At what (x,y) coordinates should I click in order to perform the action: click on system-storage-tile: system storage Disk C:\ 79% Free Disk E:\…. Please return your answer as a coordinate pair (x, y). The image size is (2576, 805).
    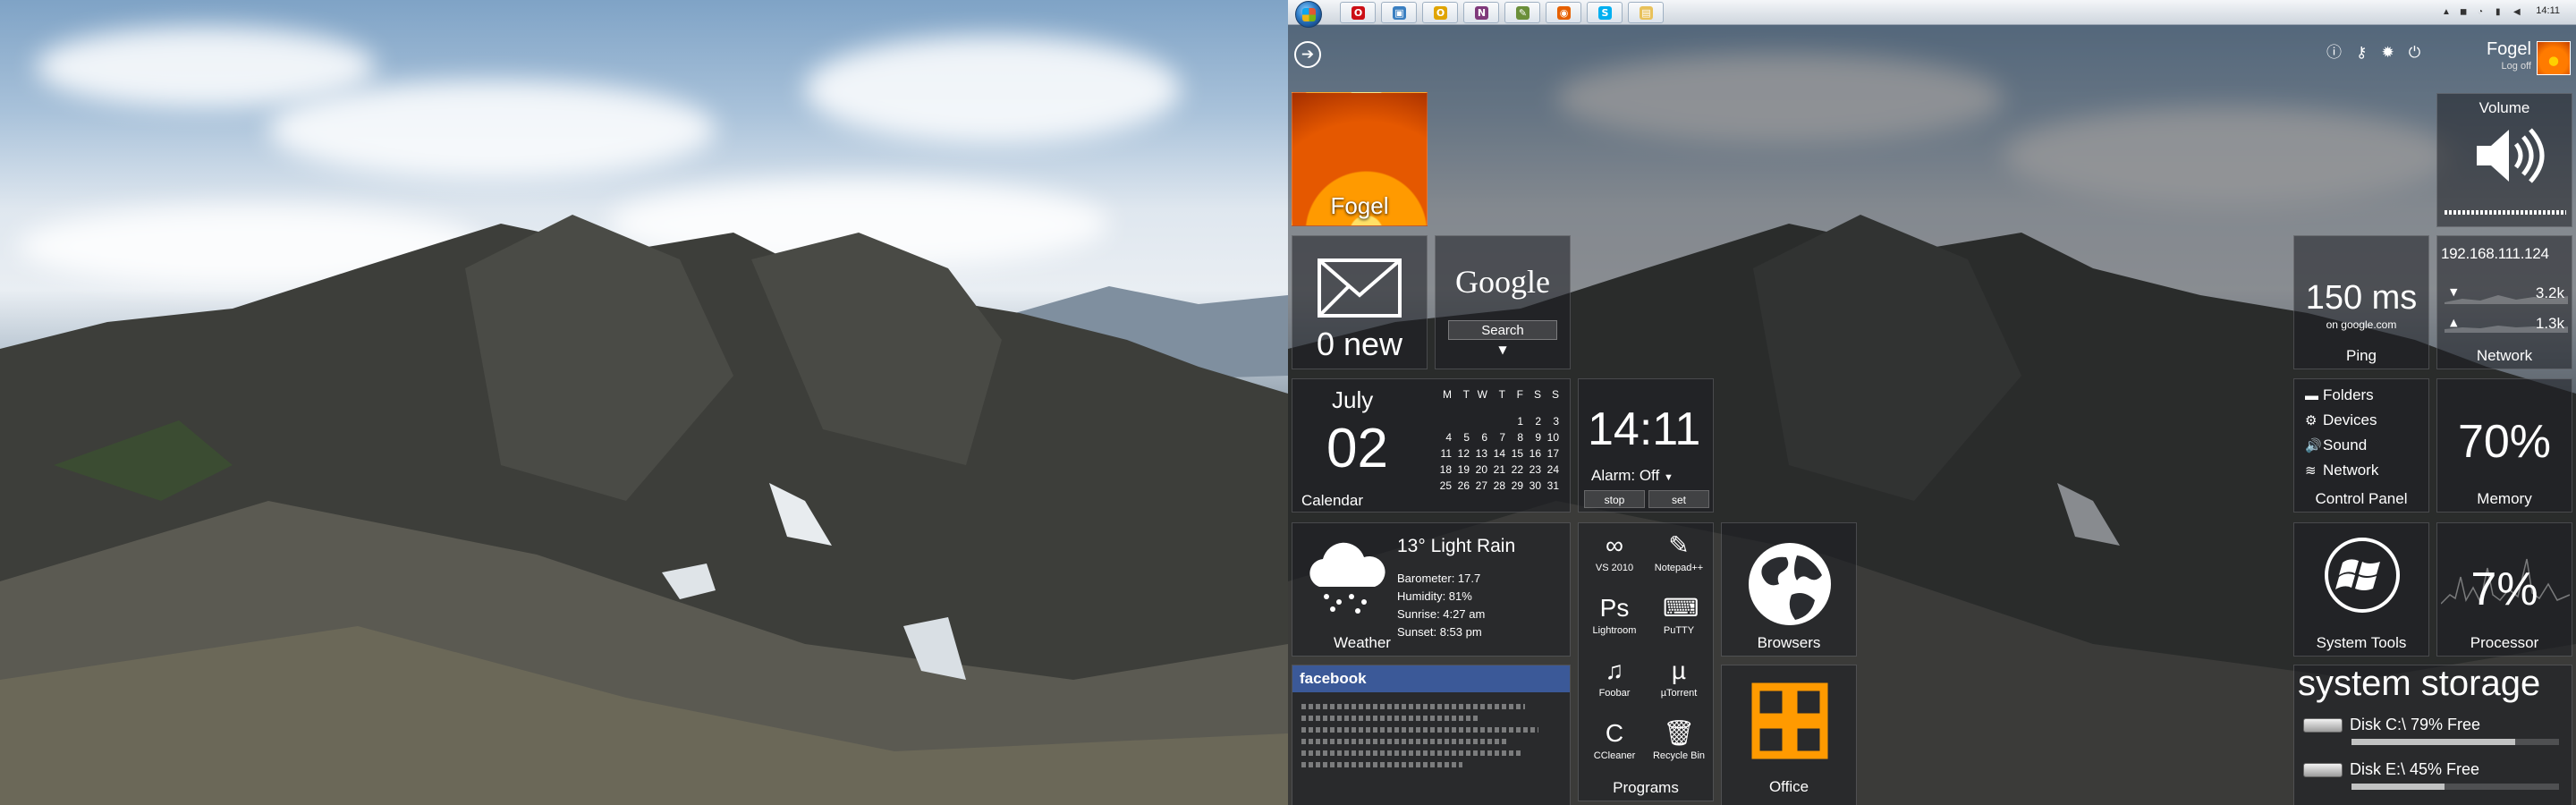
    Looking at the image, I should click on (2432, 734).